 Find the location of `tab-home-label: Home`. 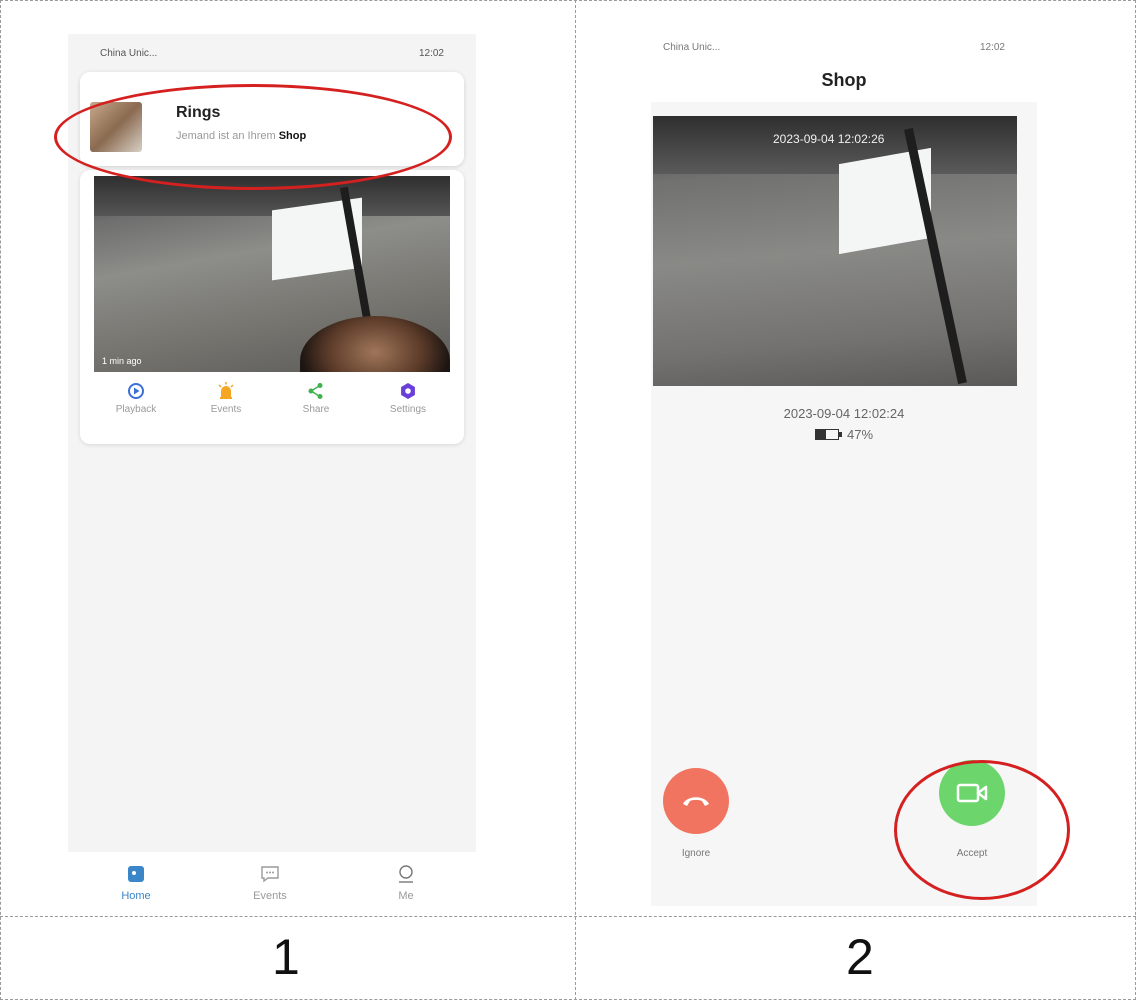

tab-home-label: Home is located at coordinates (136, 896).